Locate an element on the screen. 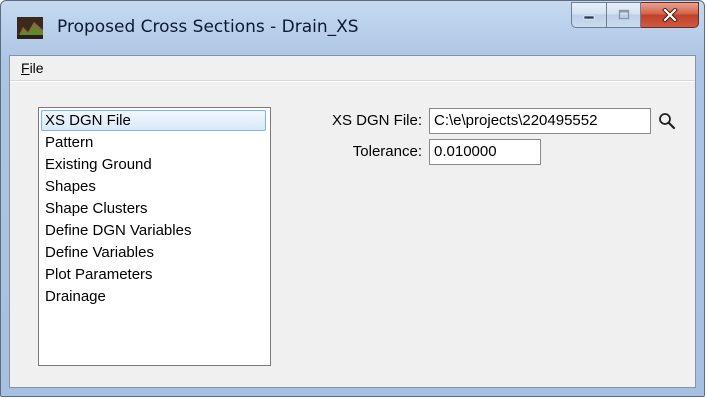 This screenshot has width=707, height=399. caption-buttons is located at coordinates (635, 15).